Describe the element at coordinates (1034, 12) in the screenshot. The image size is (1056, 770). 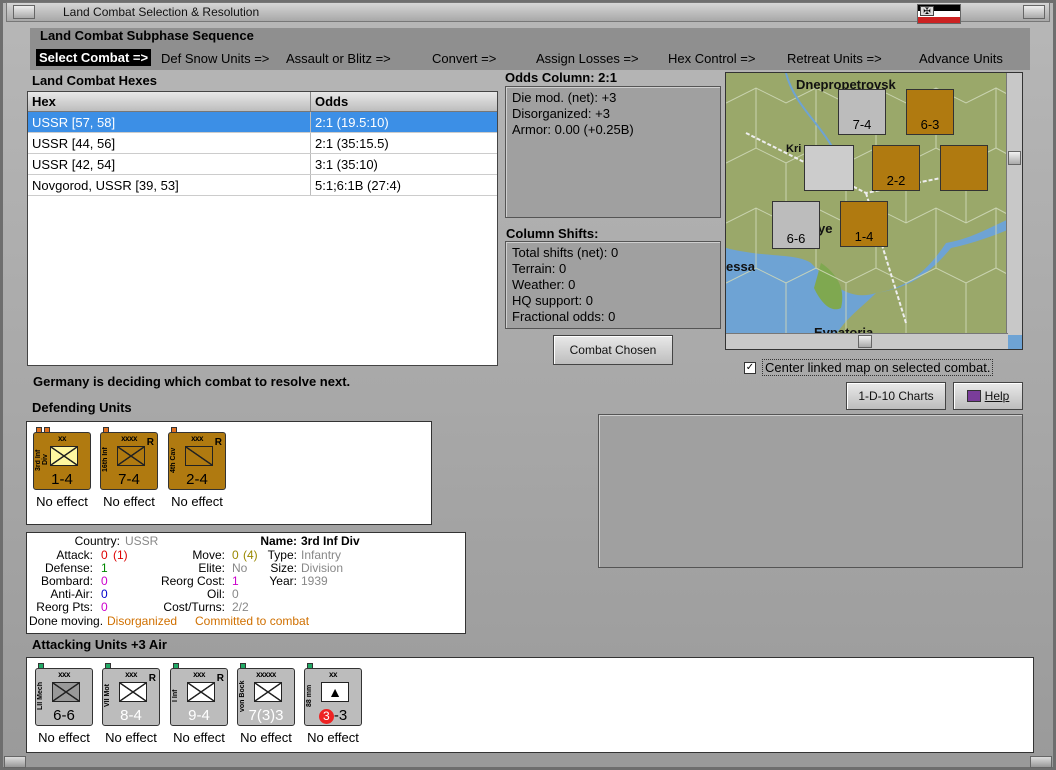
I see `window-close-button` at that location.